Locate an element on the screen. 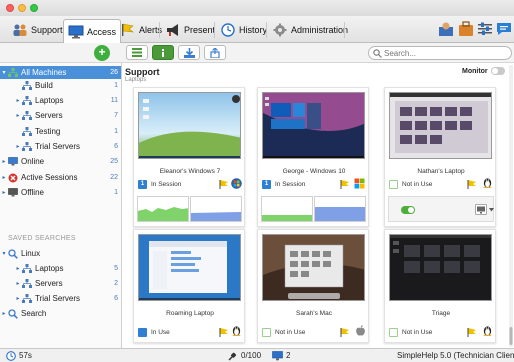 This screenshot has width=514, height=362. tab-access-label: Access is located at coordinates (102, 31).